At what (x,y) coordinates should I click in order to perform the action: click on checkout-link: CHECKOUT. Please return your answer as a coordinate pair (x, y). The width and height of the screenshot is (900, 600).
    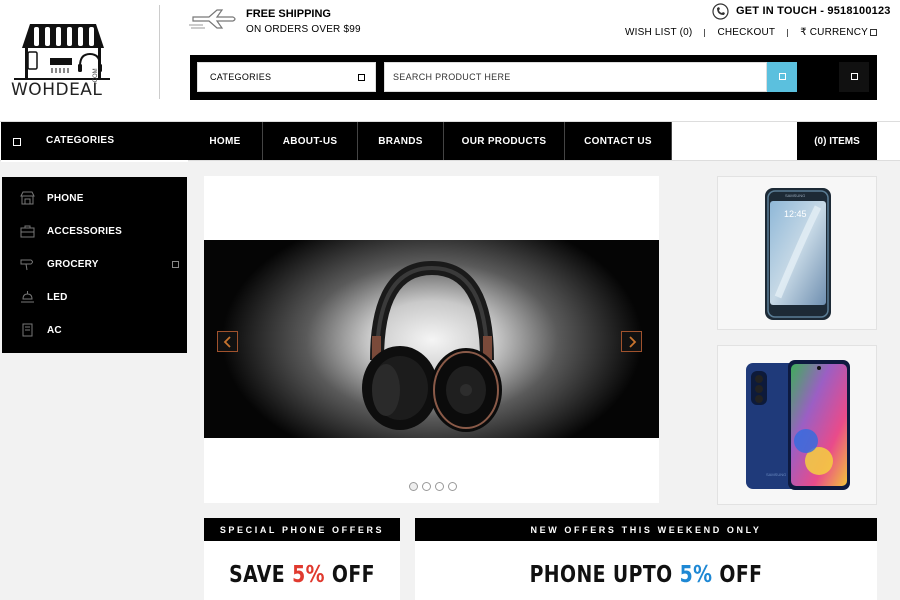
    Looking at the image, I should click on (746, 32).